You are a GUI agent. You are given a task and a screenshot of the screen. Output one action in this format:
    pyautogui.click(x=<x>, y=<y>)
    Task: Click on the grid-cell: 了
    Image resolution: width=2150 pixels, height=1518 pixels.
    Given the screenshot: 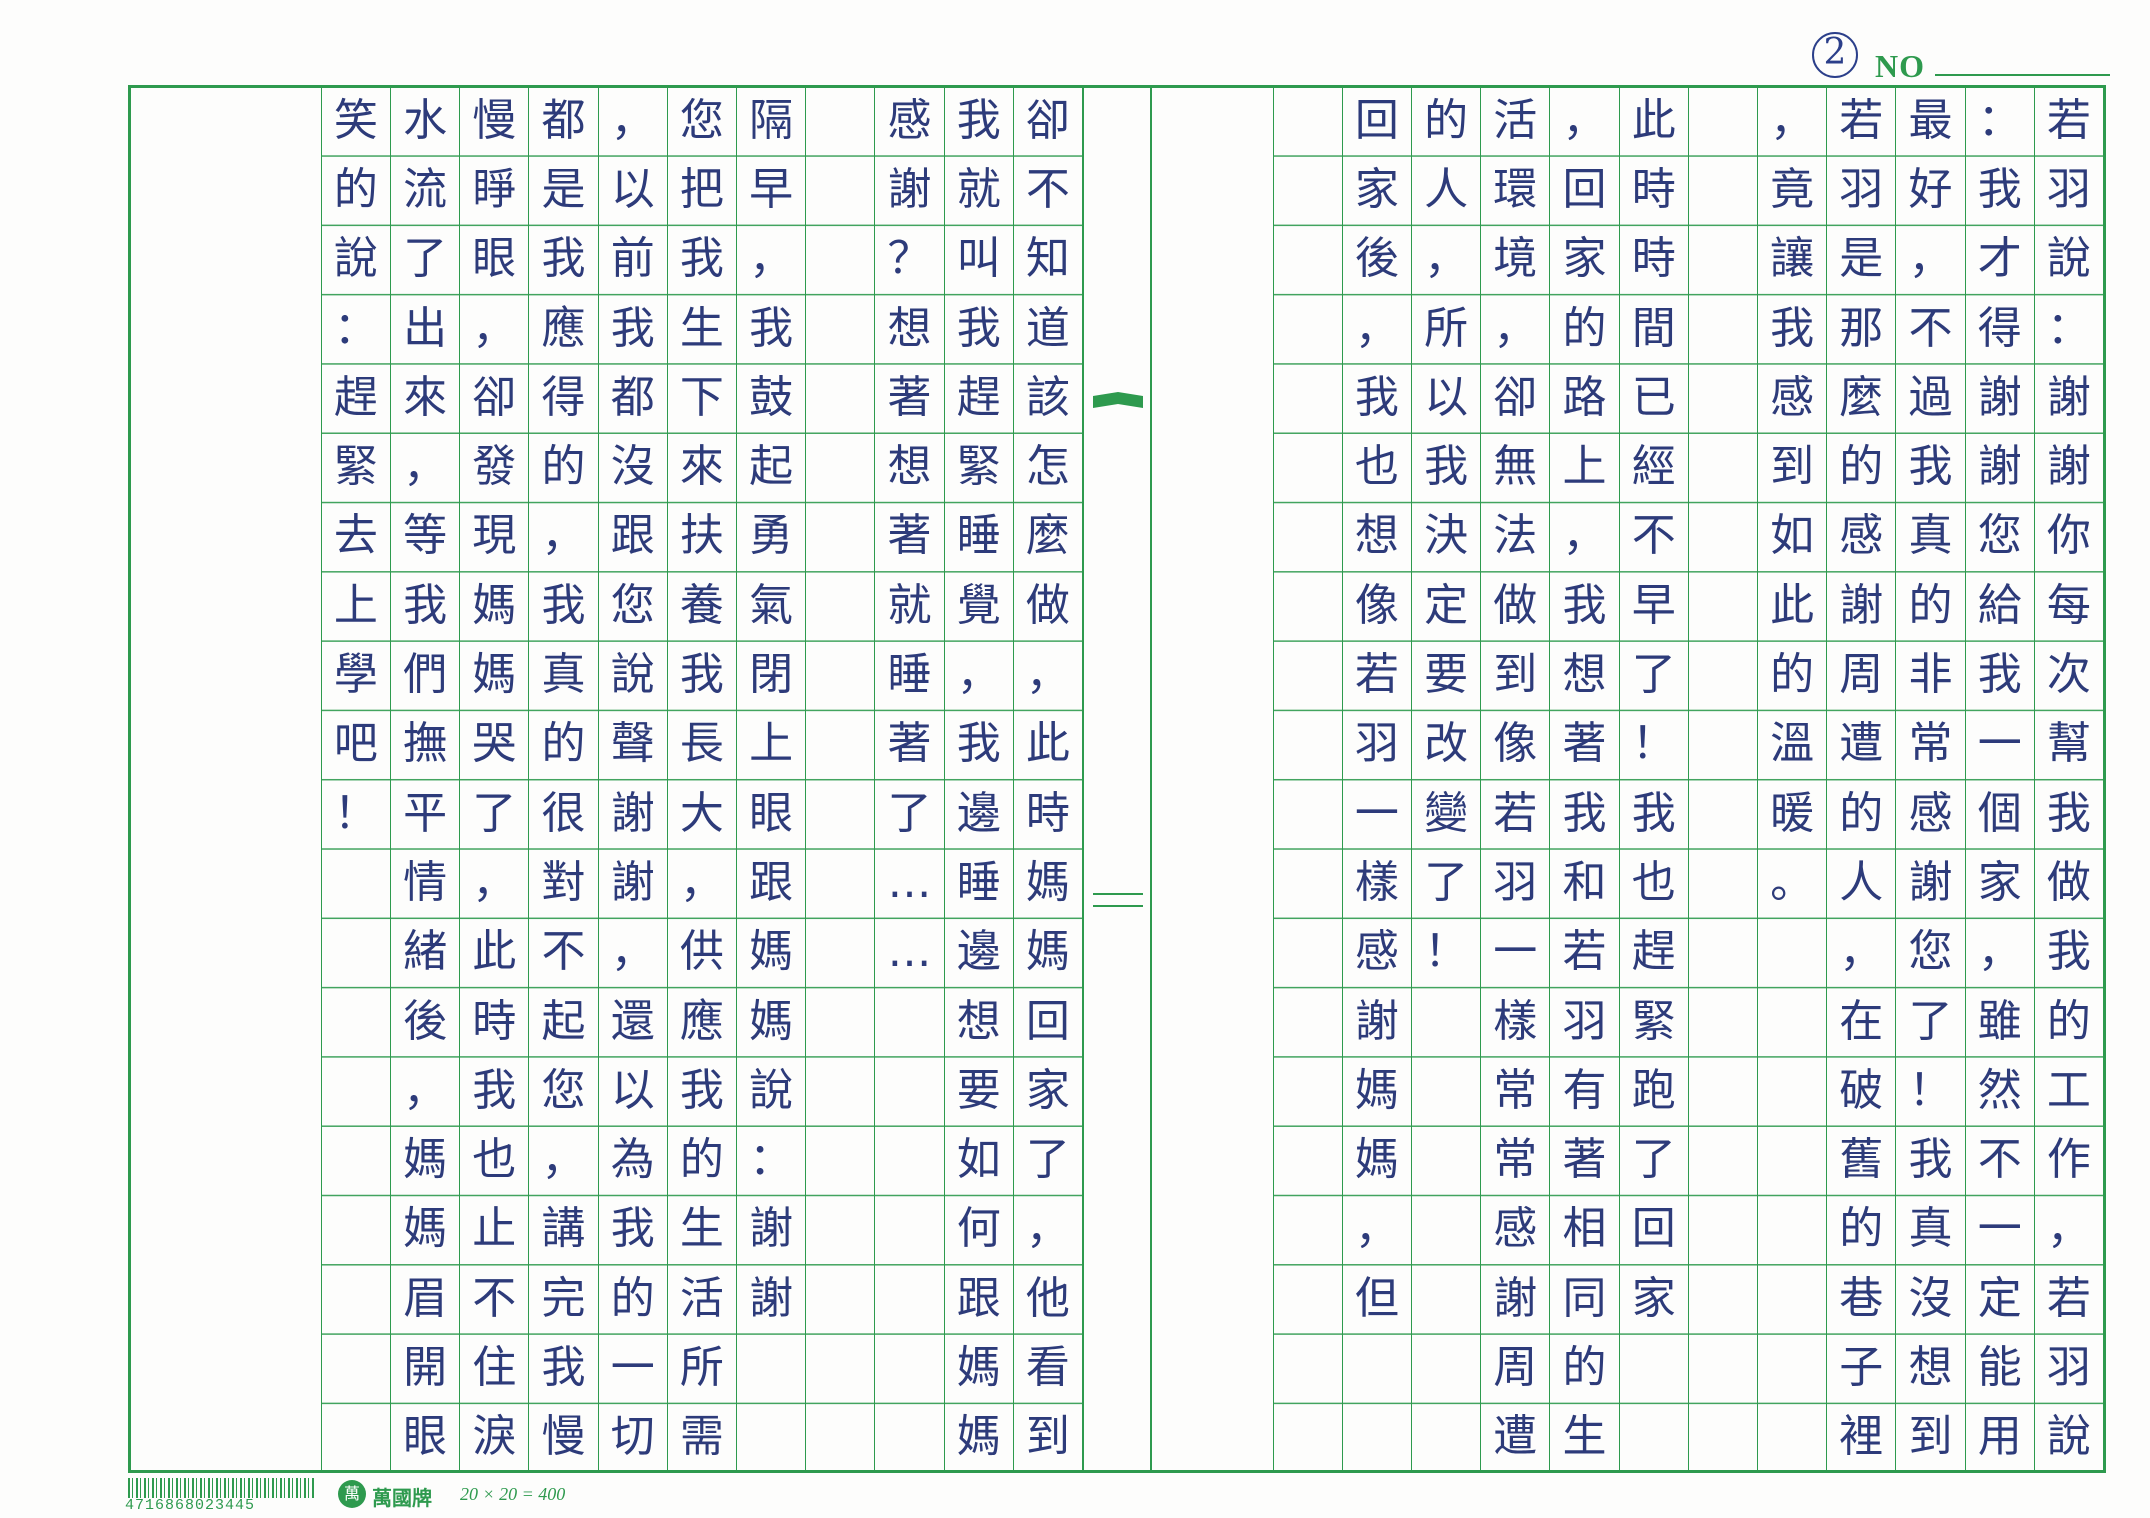 What is the action you would take?
    pyautogui.click(x=1653, y=675)
    